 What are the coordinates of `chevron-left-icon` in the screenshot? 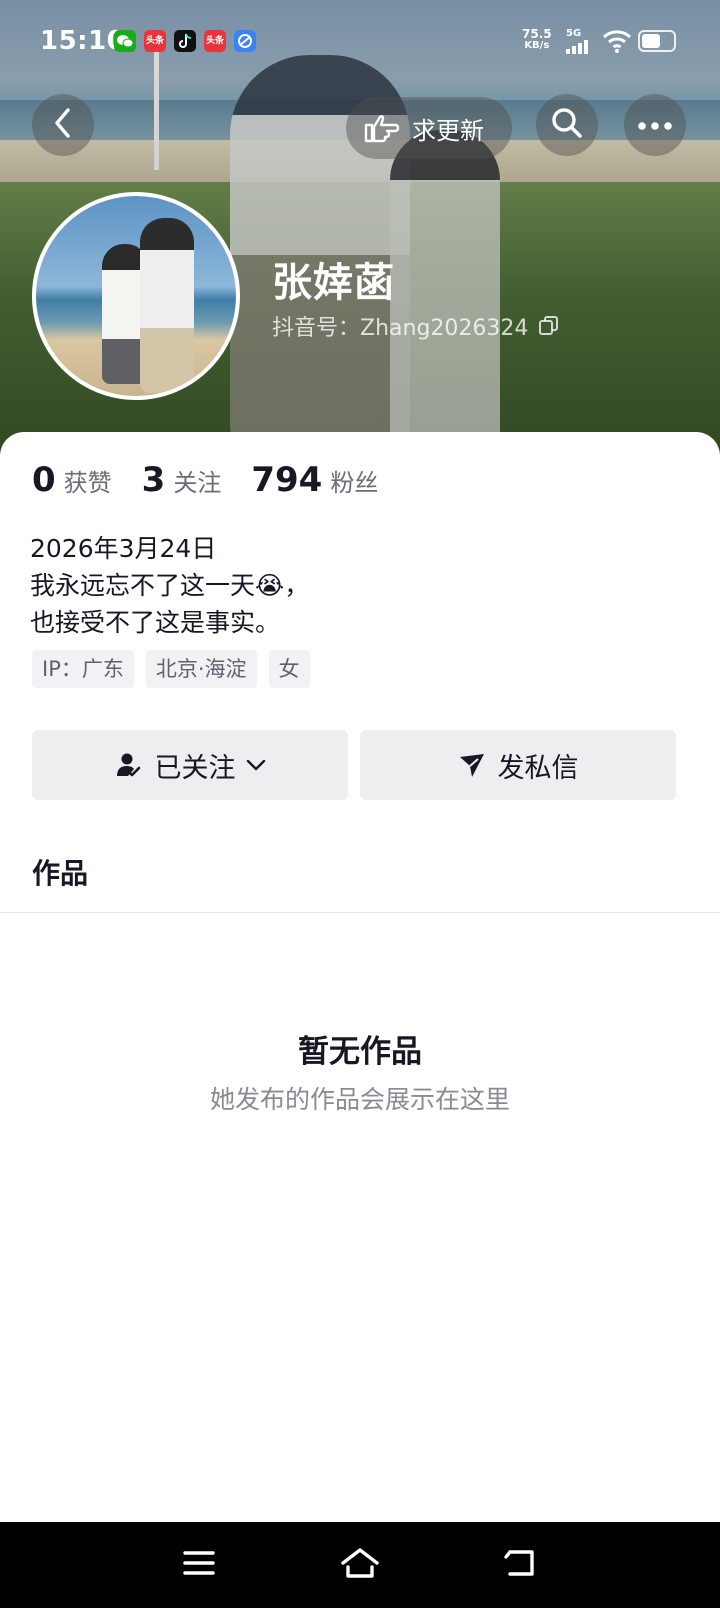 It's located at (63, 125).